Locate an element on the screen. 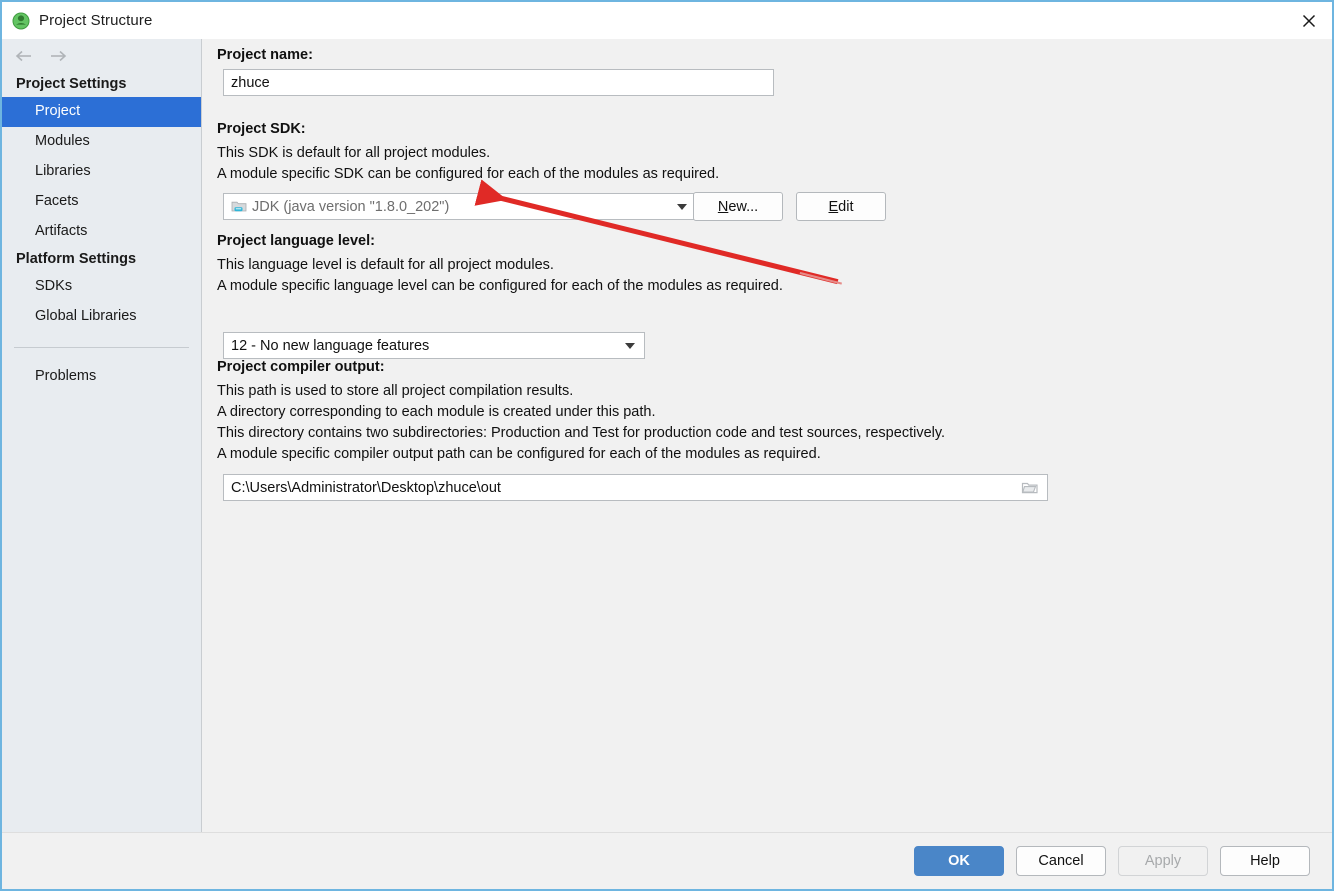  navigation-arrows is located at coordinates (101, 55).